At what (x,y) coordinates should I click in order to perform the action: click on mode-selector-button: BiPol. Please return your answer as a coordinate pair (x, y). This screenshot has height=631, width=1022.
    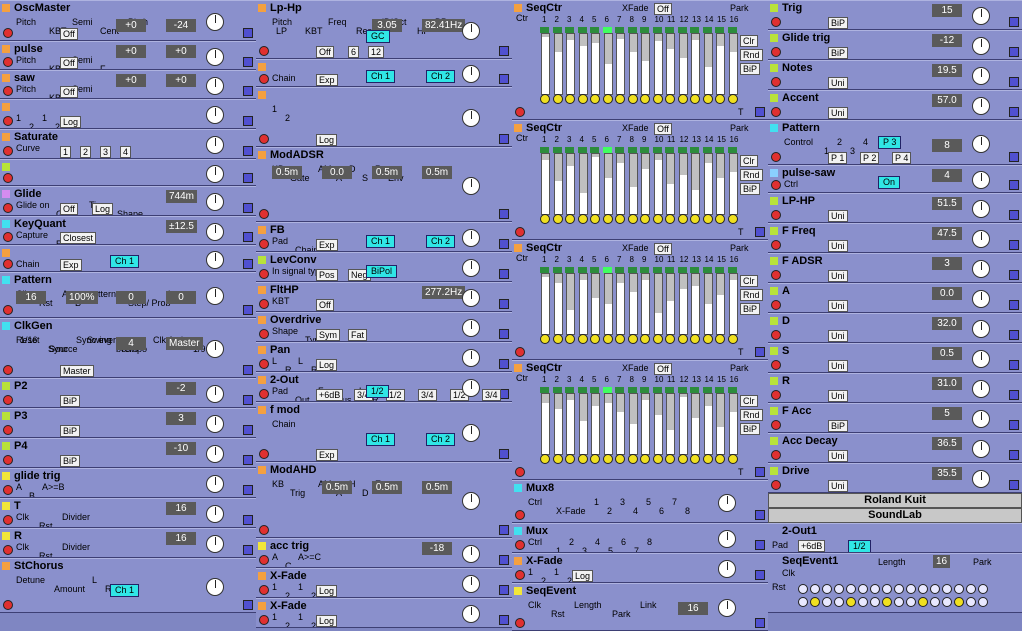
    Looking at the image, I should click on (382, 271).